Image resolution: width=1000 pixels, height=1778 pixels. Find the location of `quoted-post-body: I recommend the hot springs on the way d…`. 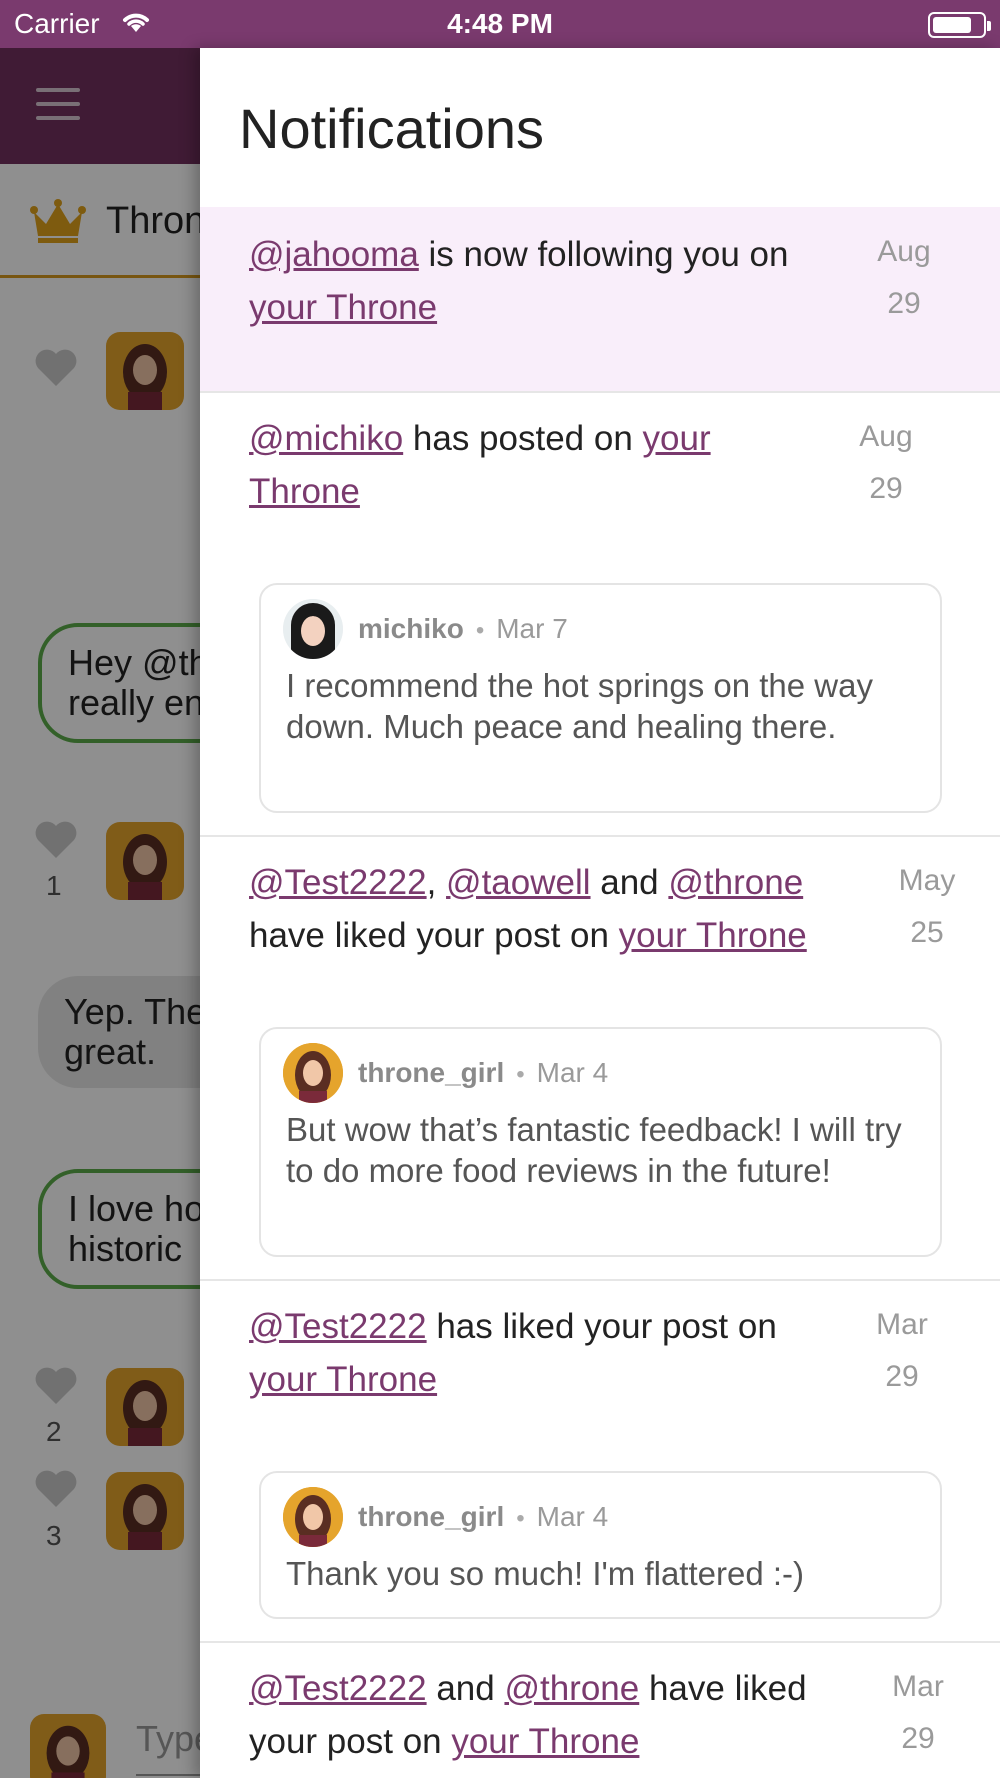

quoted-post-body: I recommend the hot springs on the way d… is located at coordinates (579, 706).